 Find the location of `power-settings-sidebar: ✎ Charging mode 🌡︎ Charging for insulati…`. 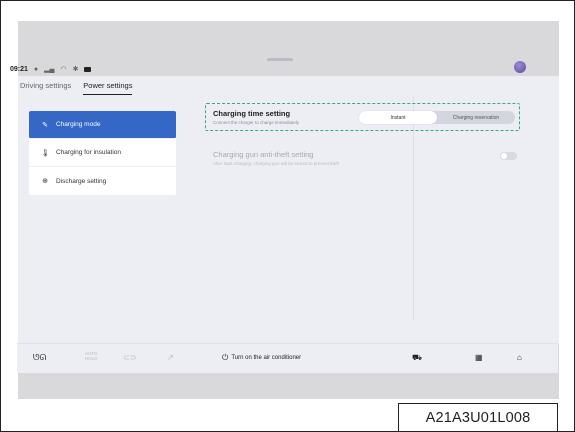

power-settings-sidebar: ✎ Charging mode 🌡︎ Charging for insulati… is located at coordinates (102, 153).